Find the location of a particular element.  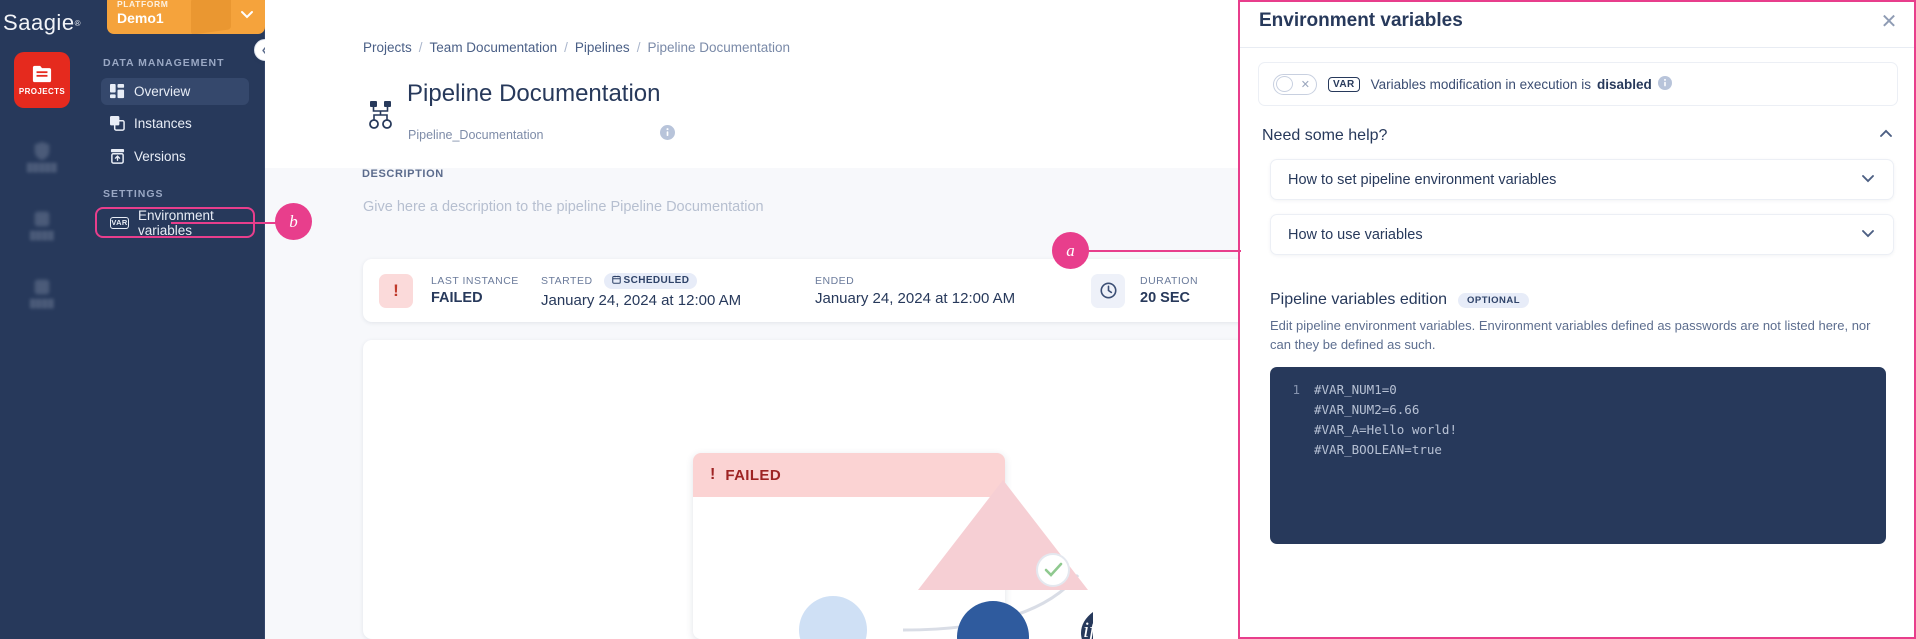

platform-value: Demo1 is located at coordinates (140, 18).